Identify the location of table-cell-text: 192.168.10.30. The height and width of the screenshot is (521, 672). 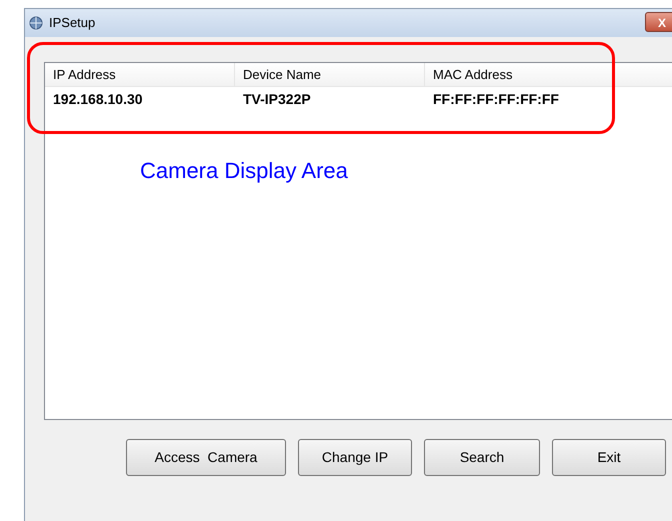
(98, 99).